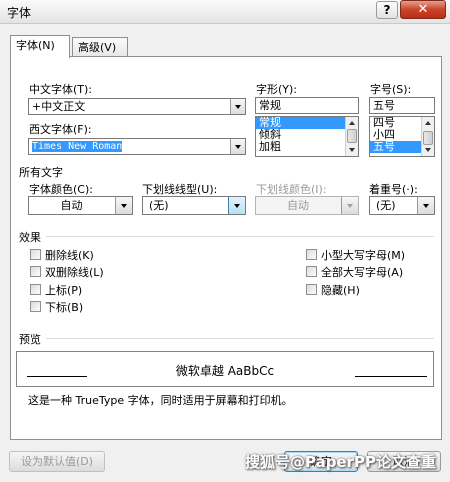  I want to click on style-option: 加粗, so click(307, 147).